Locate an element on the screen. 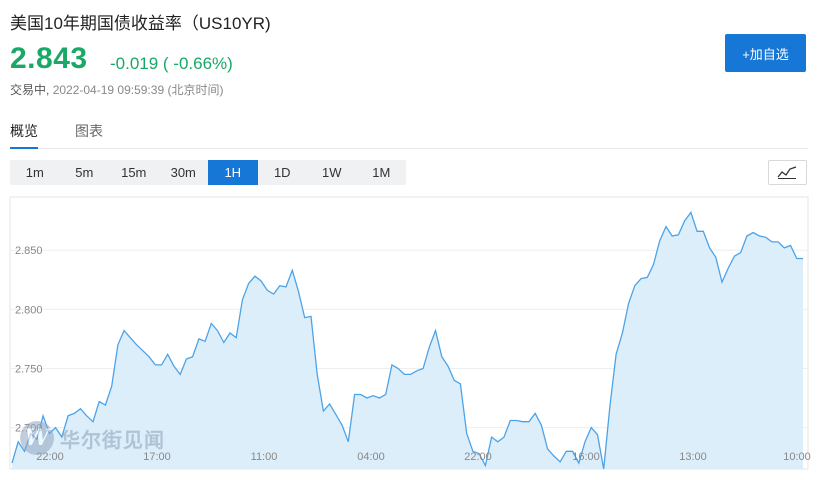  range-5m: 5m is located at coordinates (85, 172).